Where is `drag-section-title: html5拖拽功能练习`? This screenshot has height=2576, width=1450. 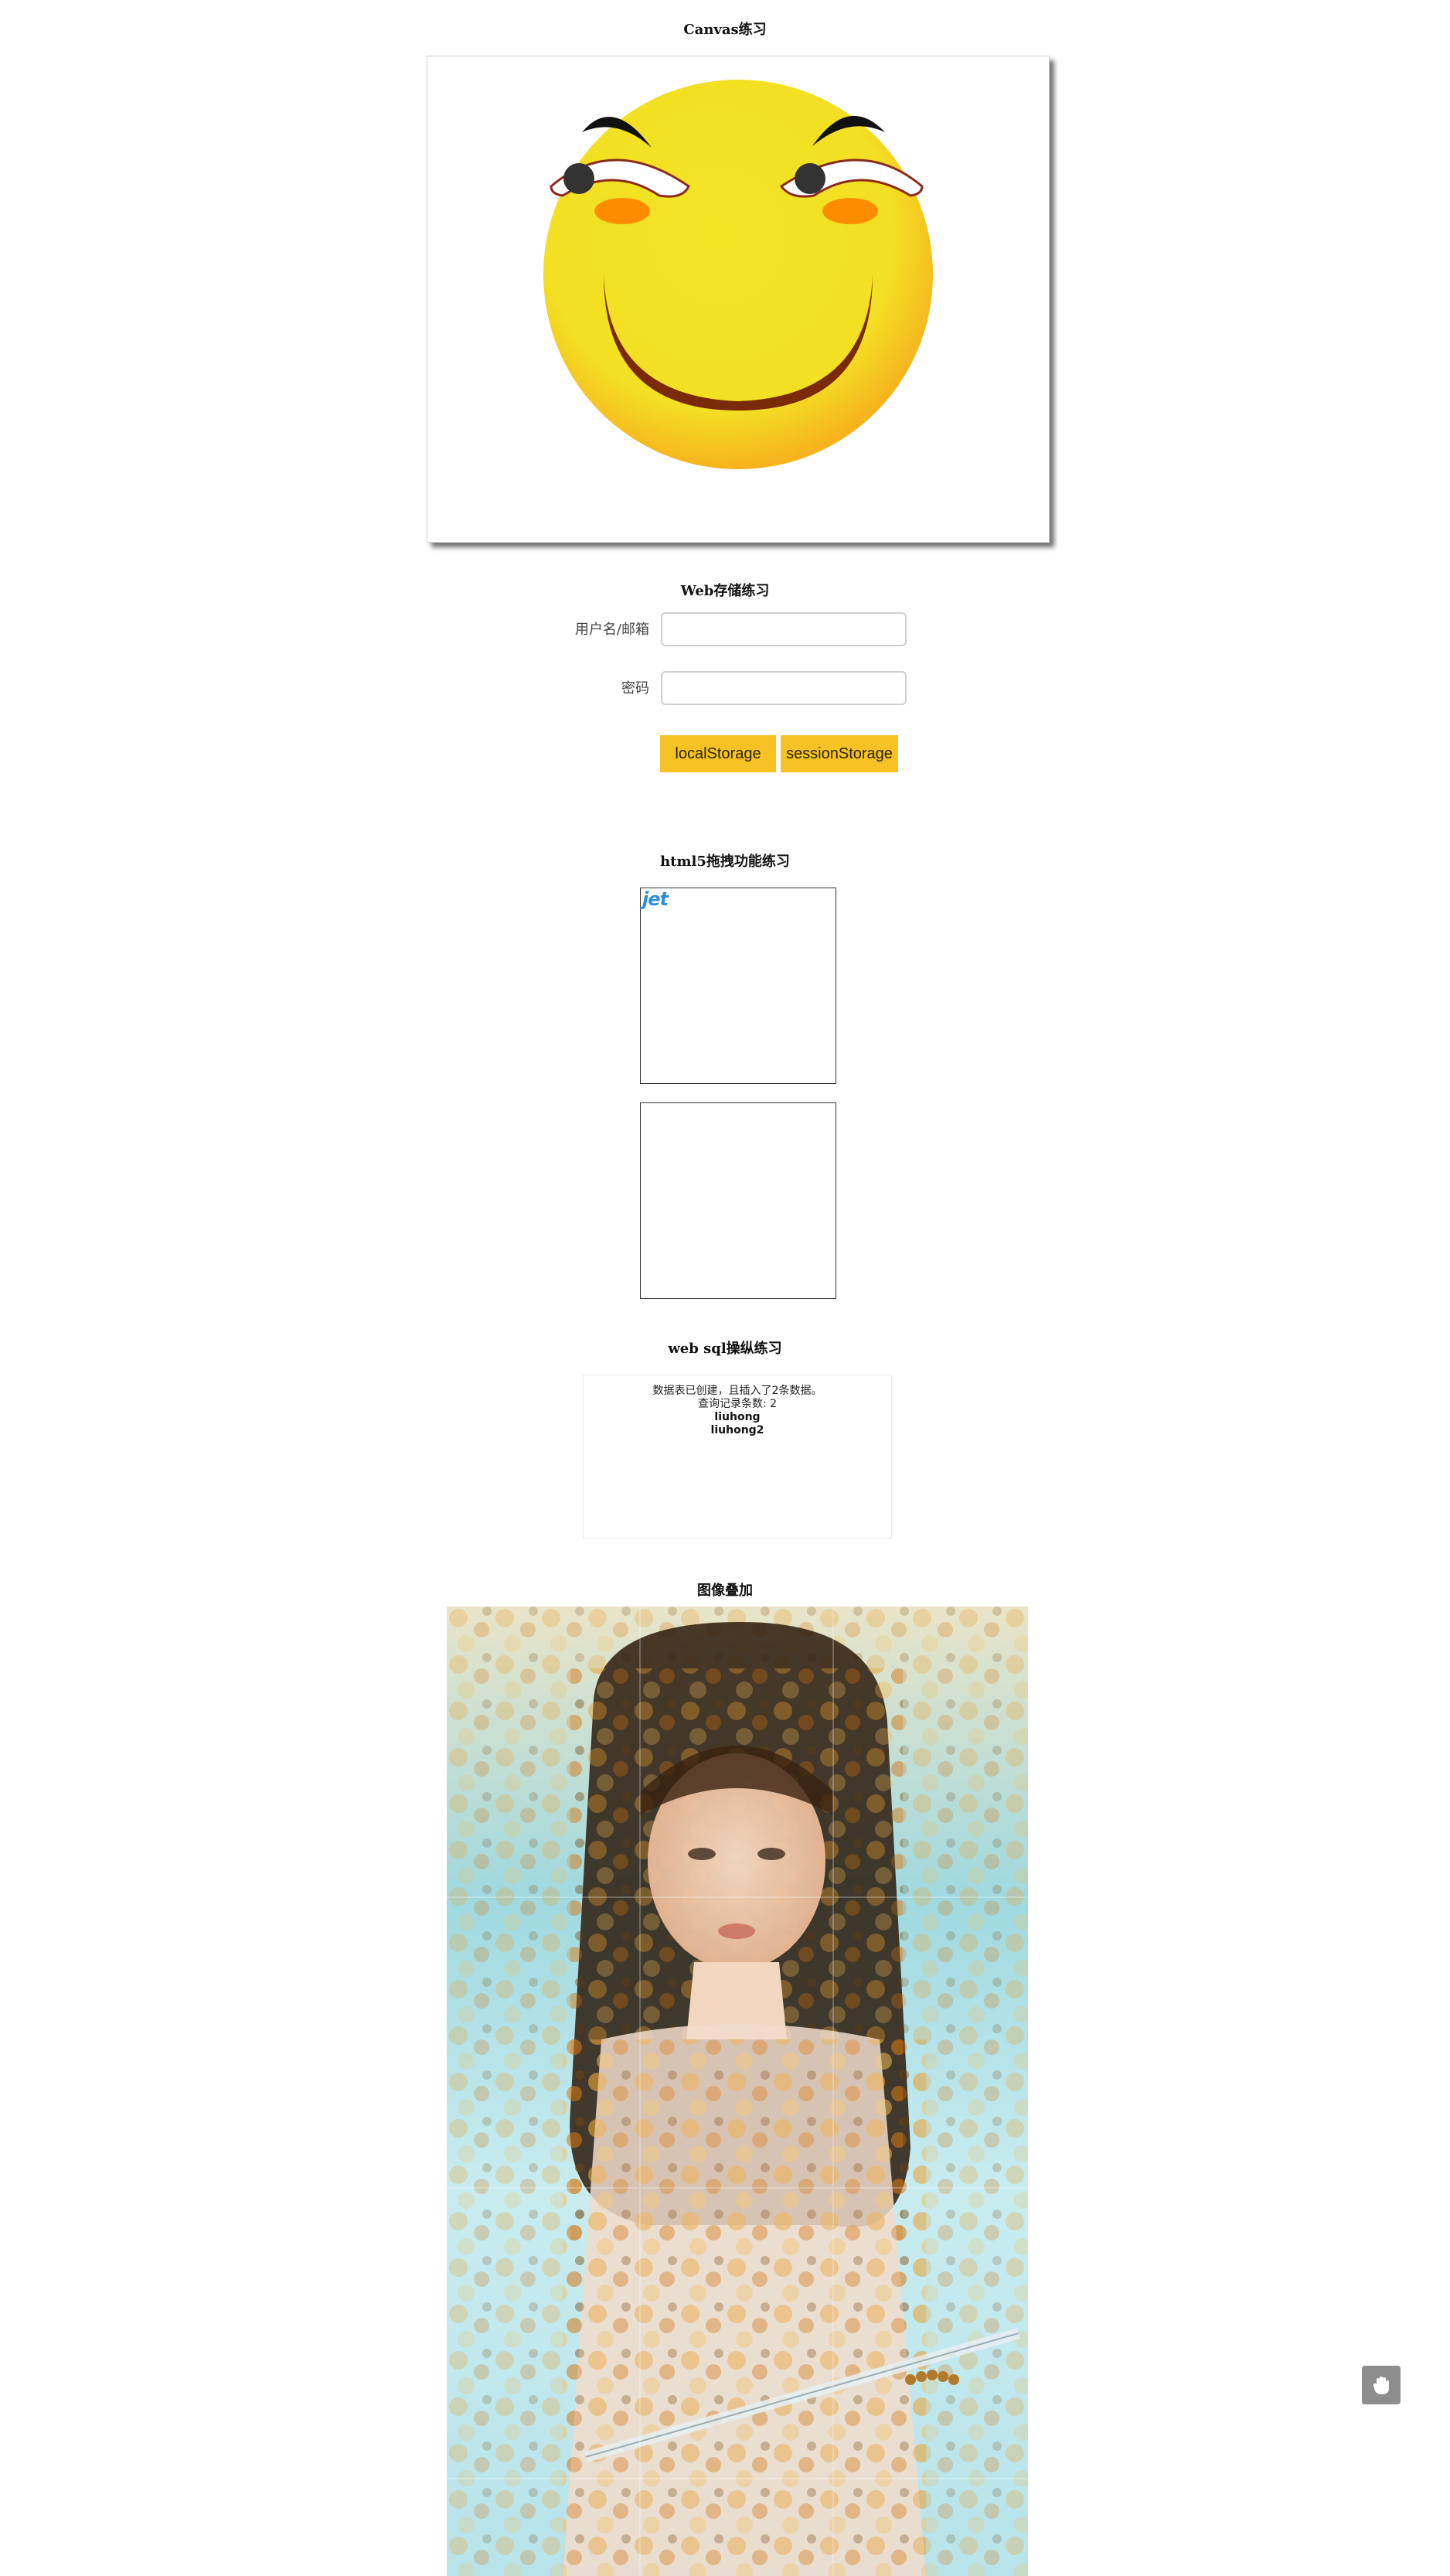 drag-section-title: html5拖拽功能练习 is located at coordinates (725, 862).